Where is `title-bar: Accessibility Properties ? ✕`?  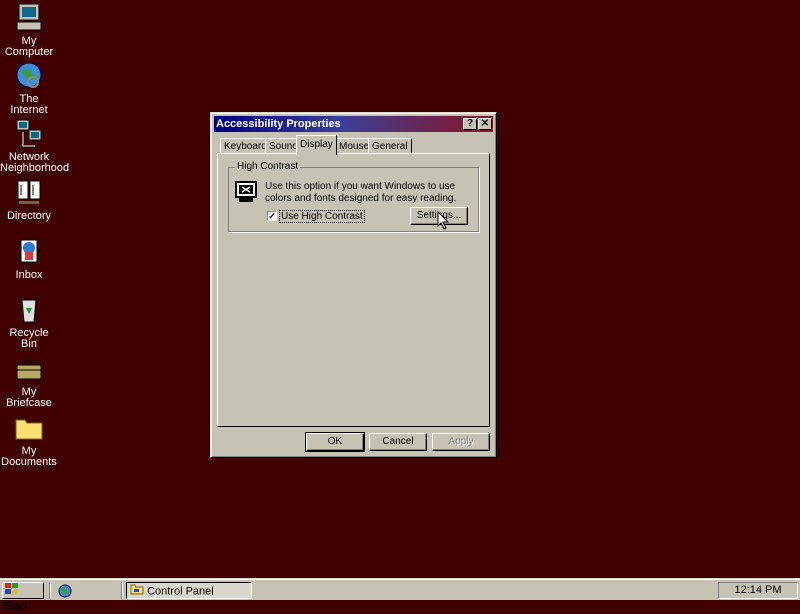
title-bar: Accessibility Properties ? ✕ is located at coordinates (353, 124).